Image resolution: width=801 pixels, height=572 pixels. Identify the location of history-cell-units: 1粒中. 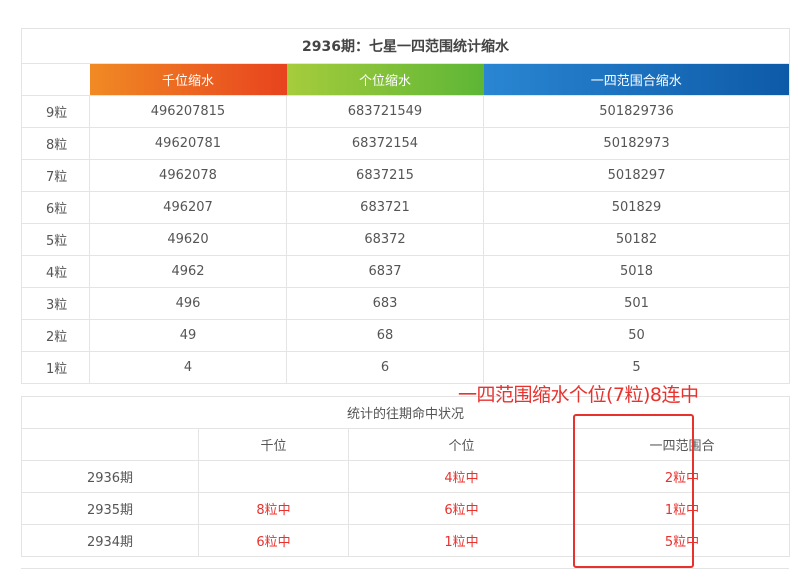
(461, 540).